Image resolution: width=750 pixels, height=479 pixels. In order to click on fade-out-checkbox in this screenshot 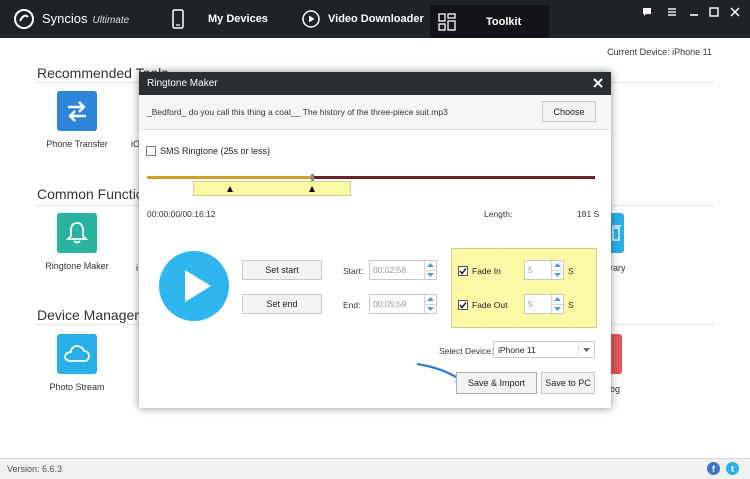, I will do `click(463, 305)`.